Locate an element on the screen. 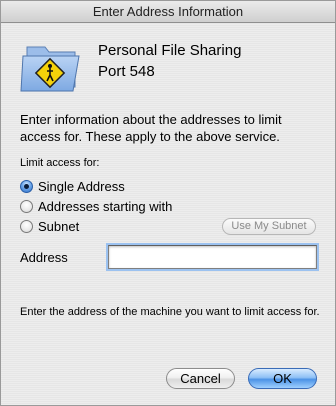 This screenshot has width=336, height=406. radio-button-selected is located at coordinates (26, 186).